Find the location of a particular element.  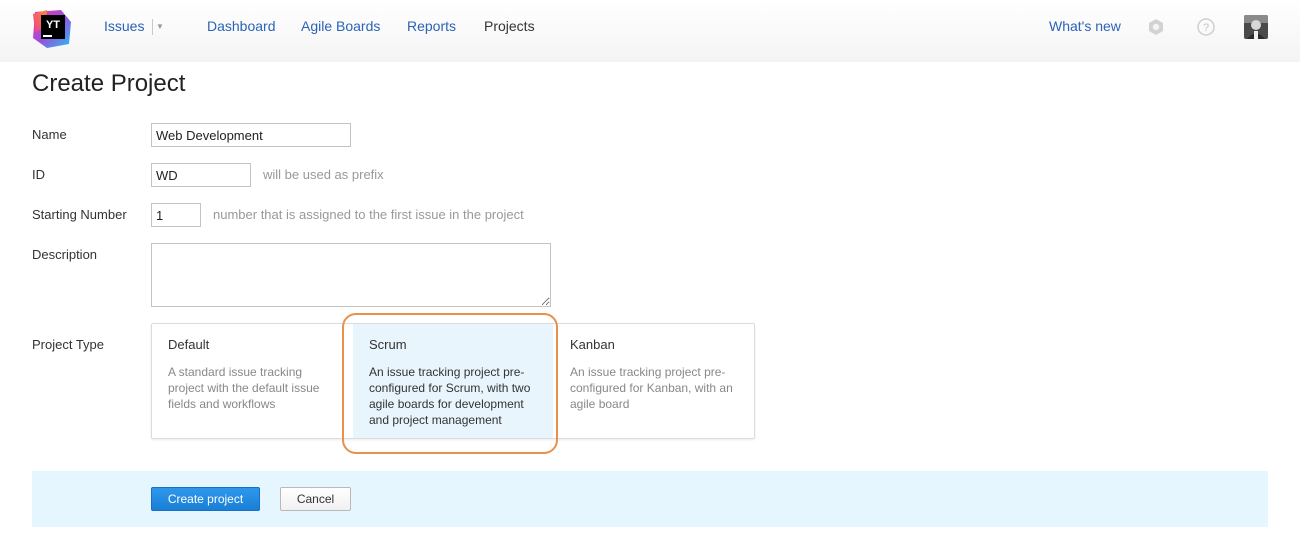

id-hint: will be used as prefix is located at coordinates (323, 174).